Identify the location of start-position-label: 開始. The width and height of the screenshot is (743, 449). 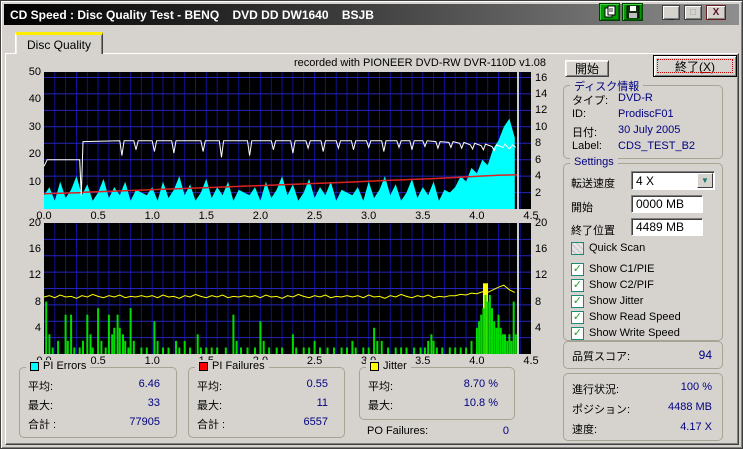
(582, 208).